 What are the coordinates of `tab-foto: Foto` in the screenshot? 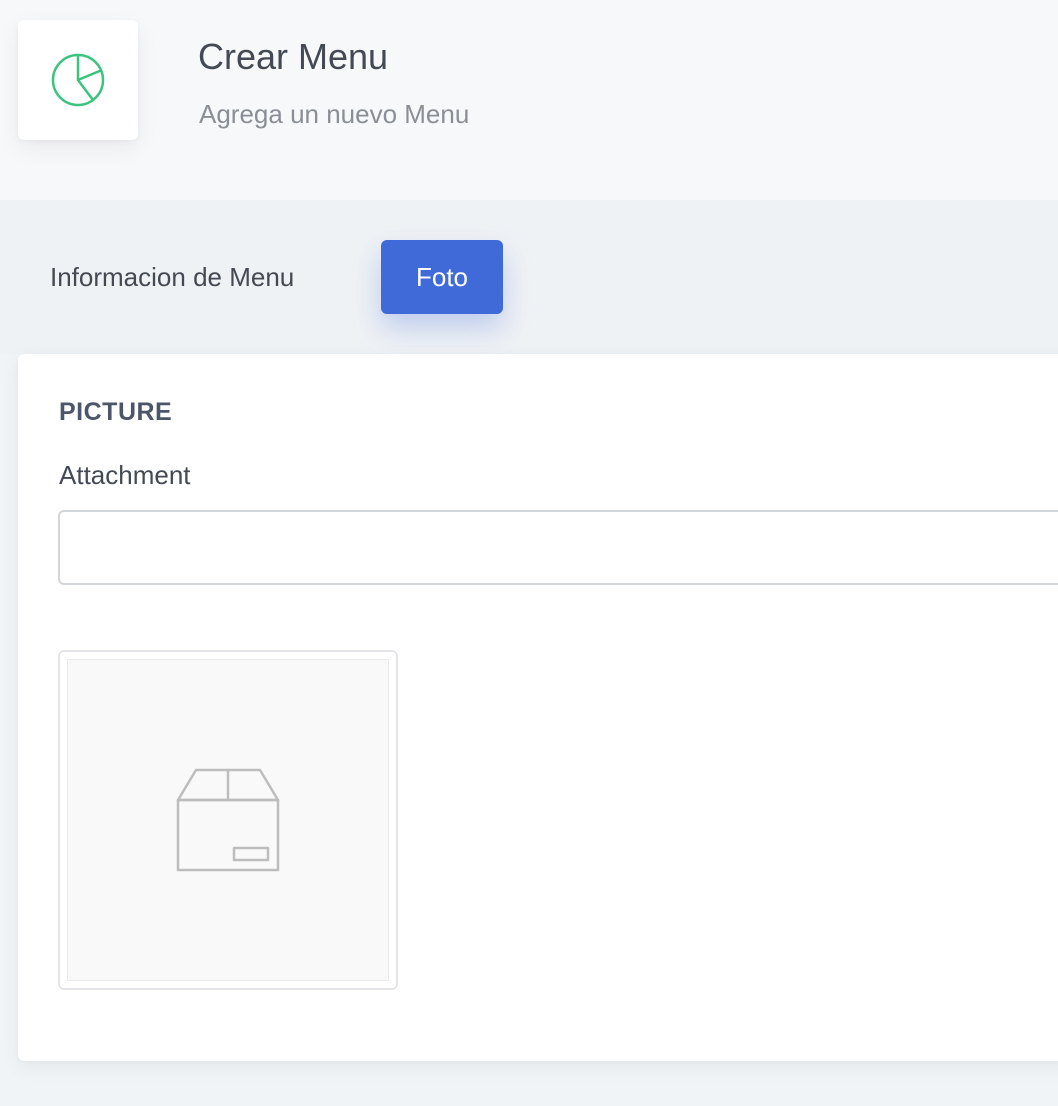 It's located at (442, 277).